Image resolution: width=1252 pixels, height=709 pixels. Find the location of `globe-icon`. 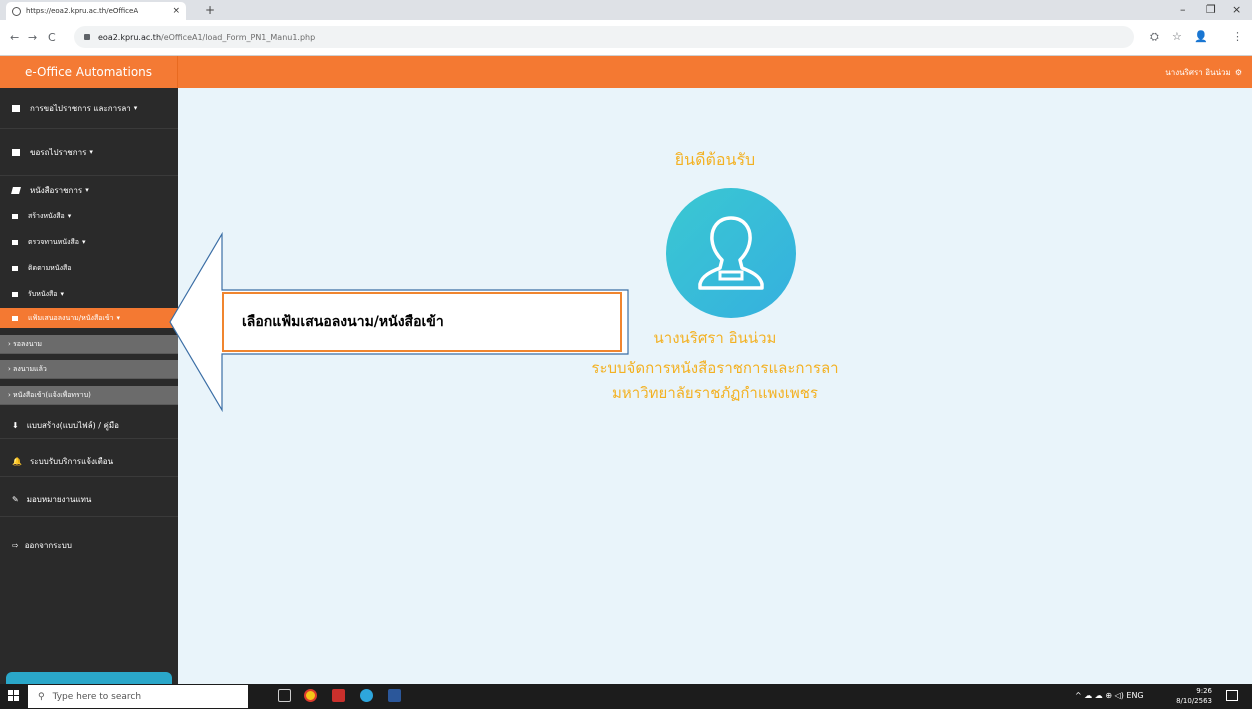

globe-icon is located at coordinates (16, 11).